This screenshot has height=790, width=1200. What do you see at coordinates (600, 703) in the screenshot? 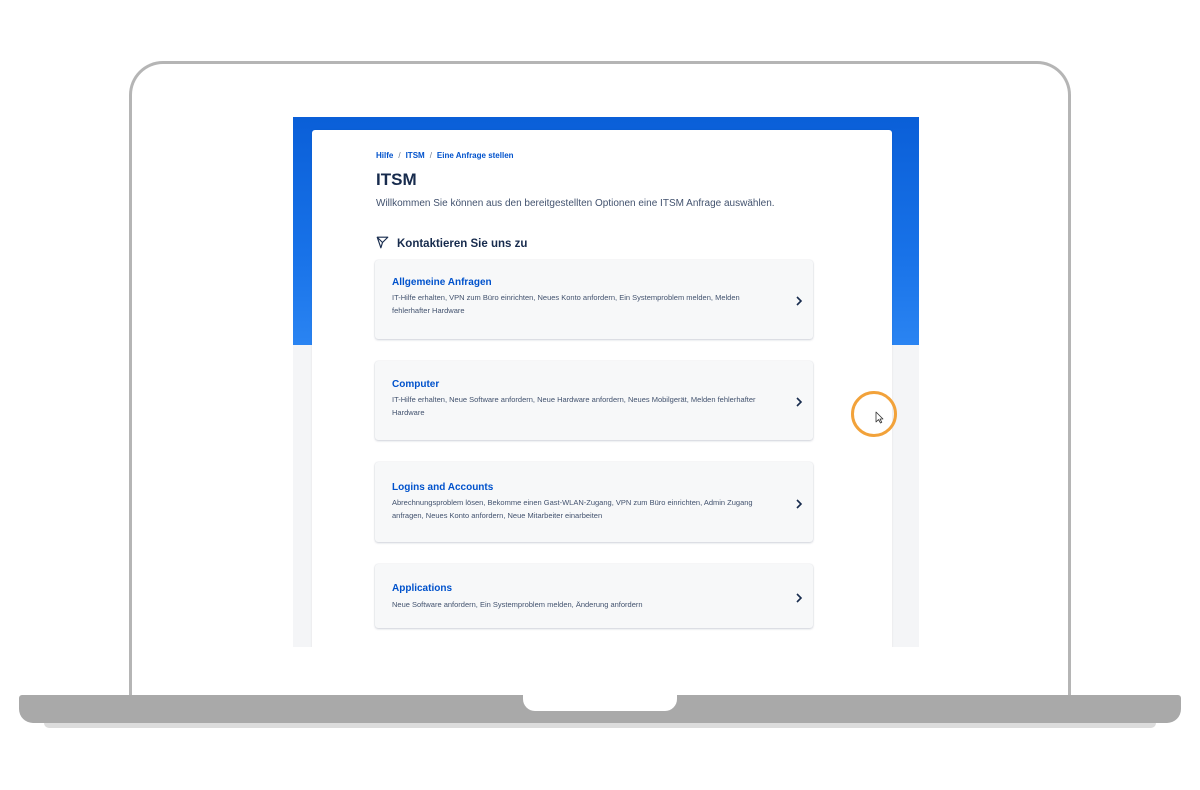
I see `laptop-notch` at bounding box center [600, 703].